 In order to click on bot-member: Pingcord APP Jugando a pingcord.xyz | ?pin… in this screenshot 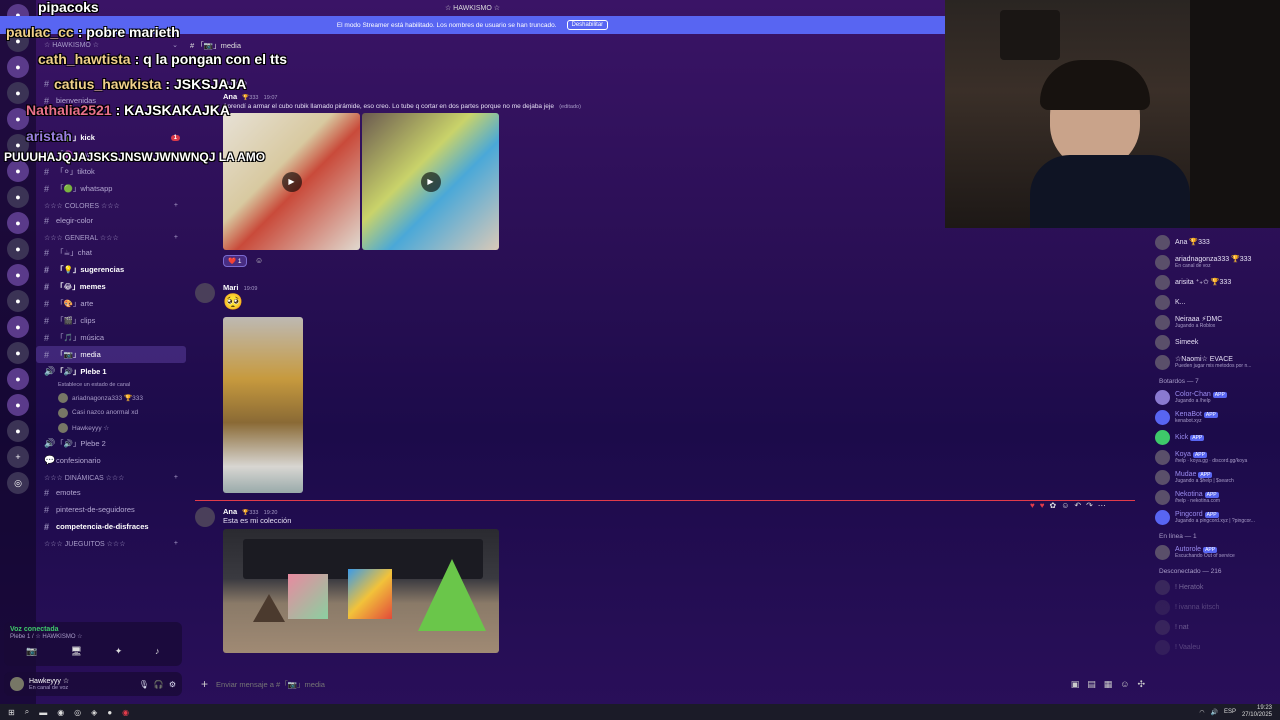, I will do `click(1217, 517)`.